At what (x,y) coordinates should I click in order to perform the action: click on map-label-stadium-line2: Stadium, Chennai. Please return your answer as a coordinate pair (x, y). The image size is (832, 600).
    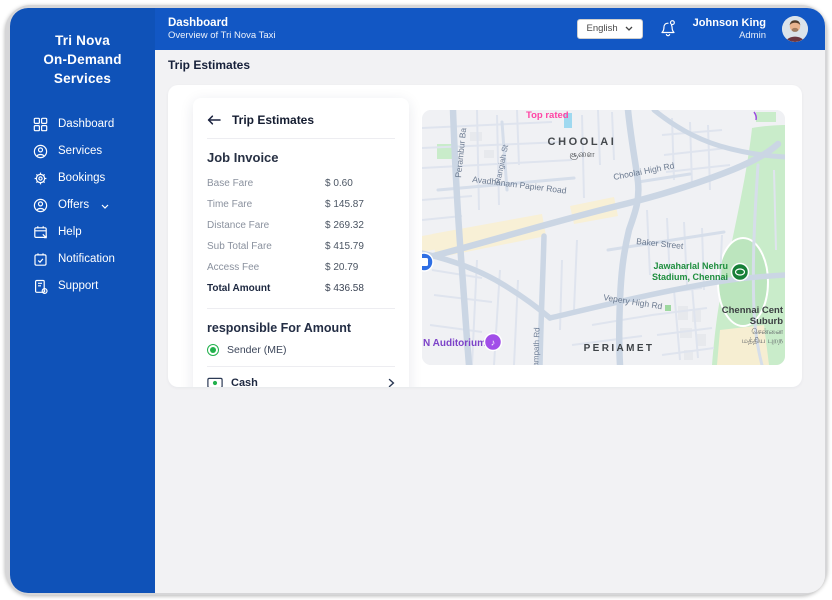
    Looking at the image, I should click on (690, 277).